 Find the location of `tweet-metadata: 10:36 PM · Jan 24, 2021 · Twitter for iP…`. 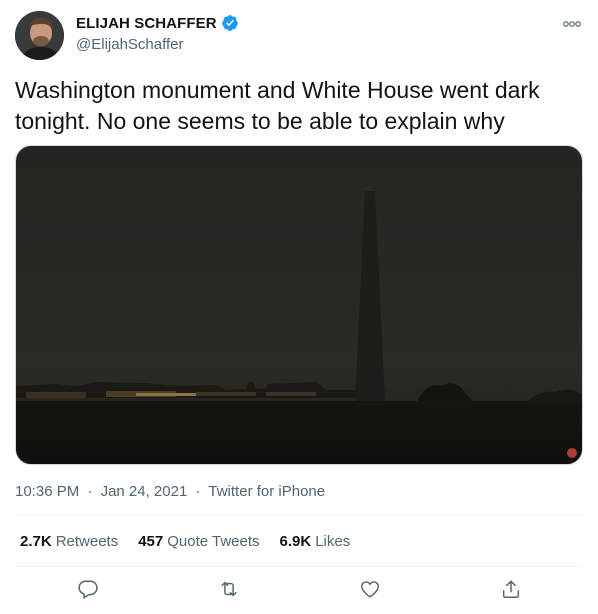

tweet-metadata: 10:36 PM · Jan 24, 2021 · Twitter for iP… is located at coordinates (170, 491).